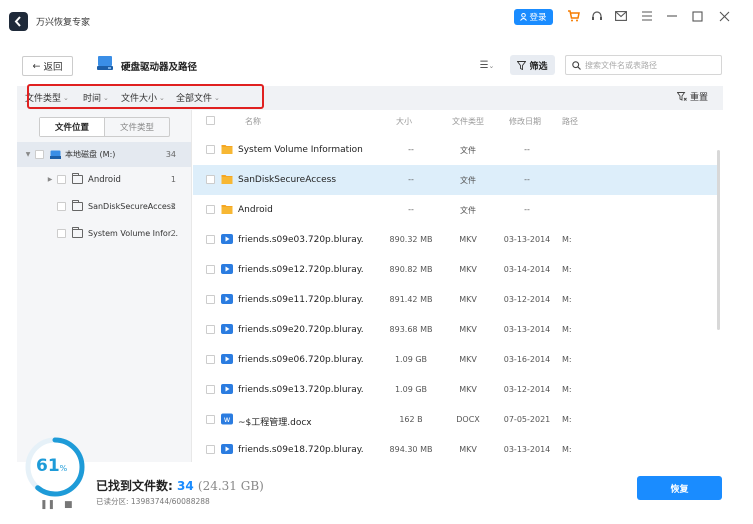 The image size is (753, 524). I want to click on progress-unit: %, so click(63, 468).